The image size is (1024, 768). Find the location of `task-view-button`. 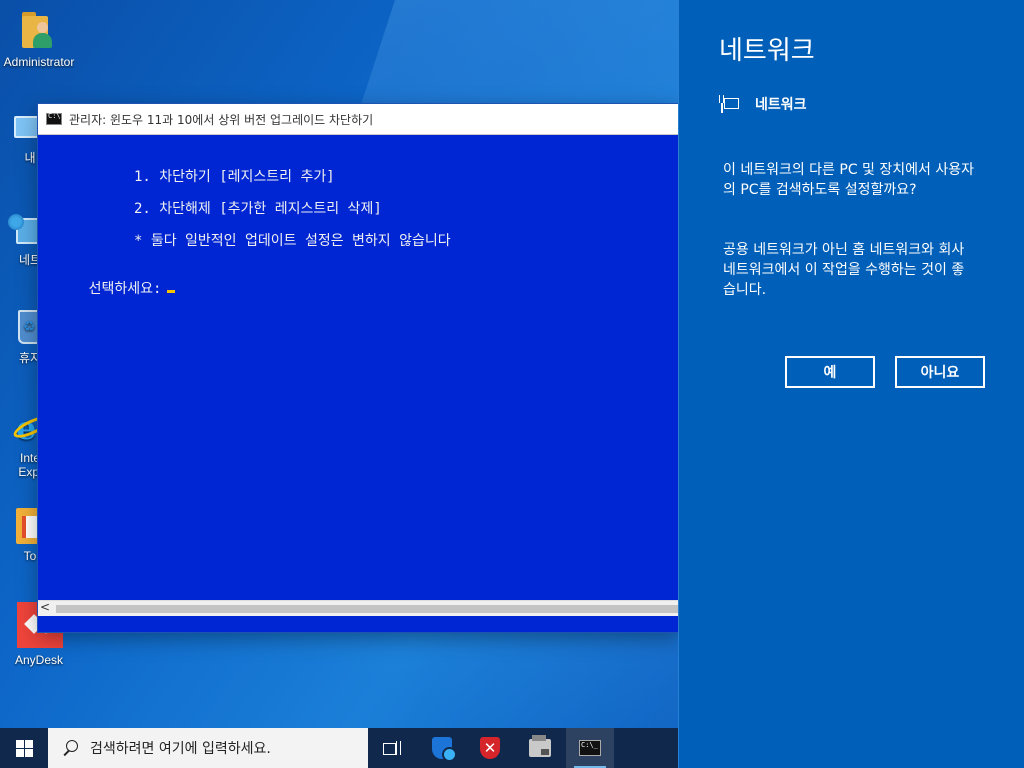

task-view-button is located at coordinates (392, 748).